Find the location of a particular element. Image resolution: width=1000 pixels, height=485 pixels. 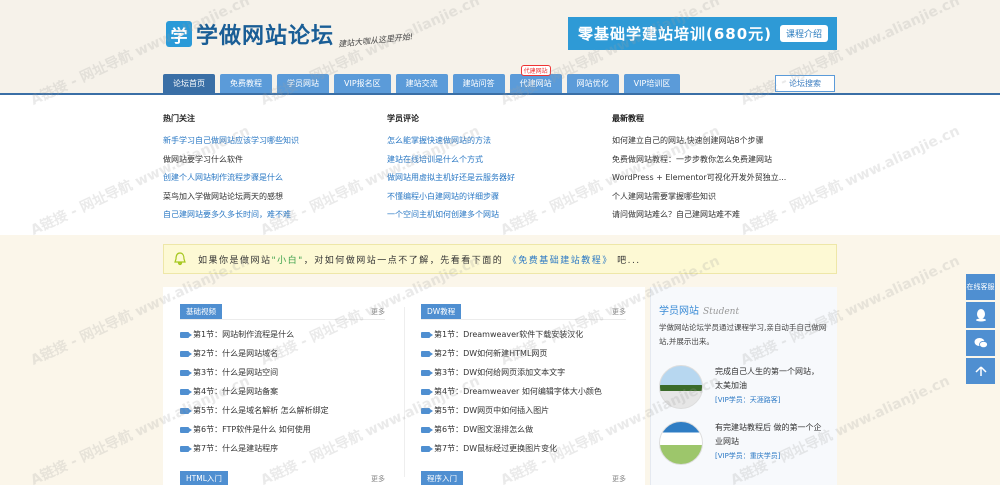

hot-topic-link: 新手学习自己做网站应该学习哪些知识 is located at coordinates (231, 141).